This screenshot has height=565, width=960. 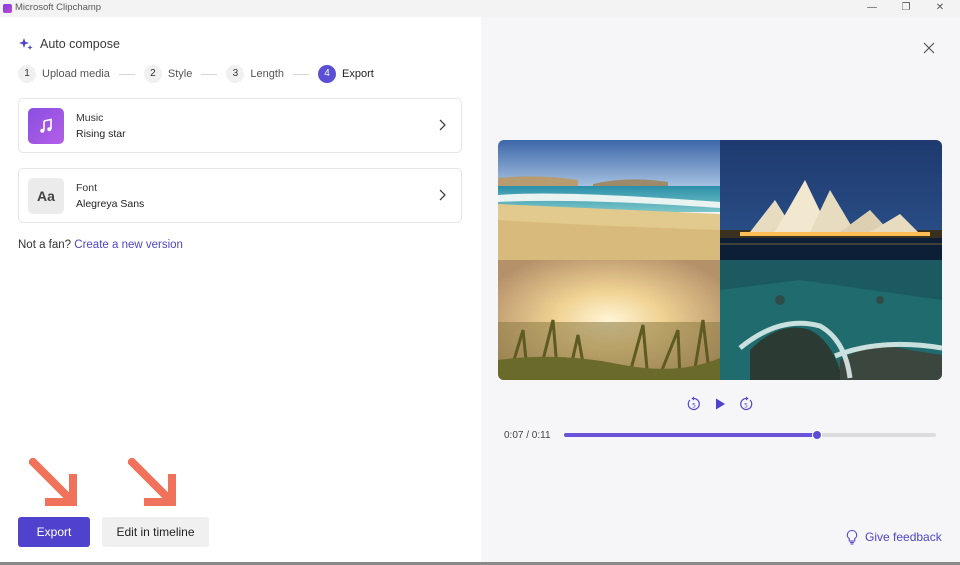 I want to click on preview-tile-aerial-coast, so click(x=831, y=320).